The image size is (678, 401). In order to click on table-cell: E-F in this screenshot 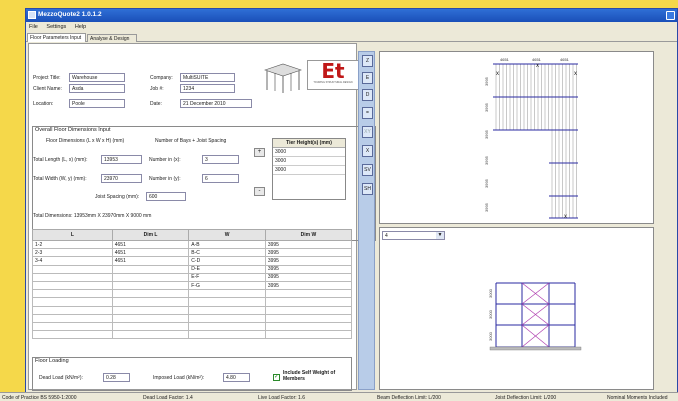, I will do `click(227, 277)`.